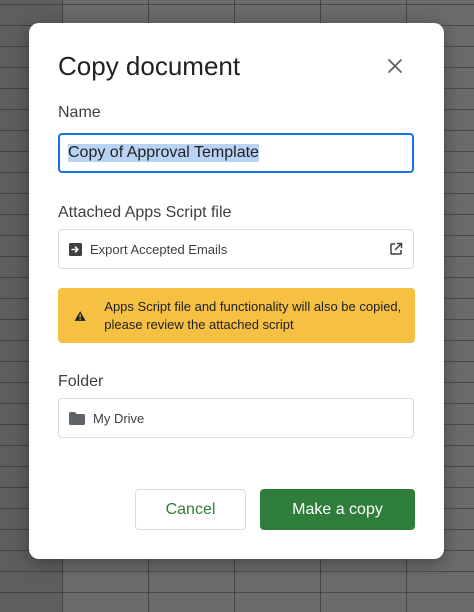  What do you see at coordinates (337, 509) in the screenshot?
I see `make-copy-button: Make a copy` at bounding box center [337, 509].